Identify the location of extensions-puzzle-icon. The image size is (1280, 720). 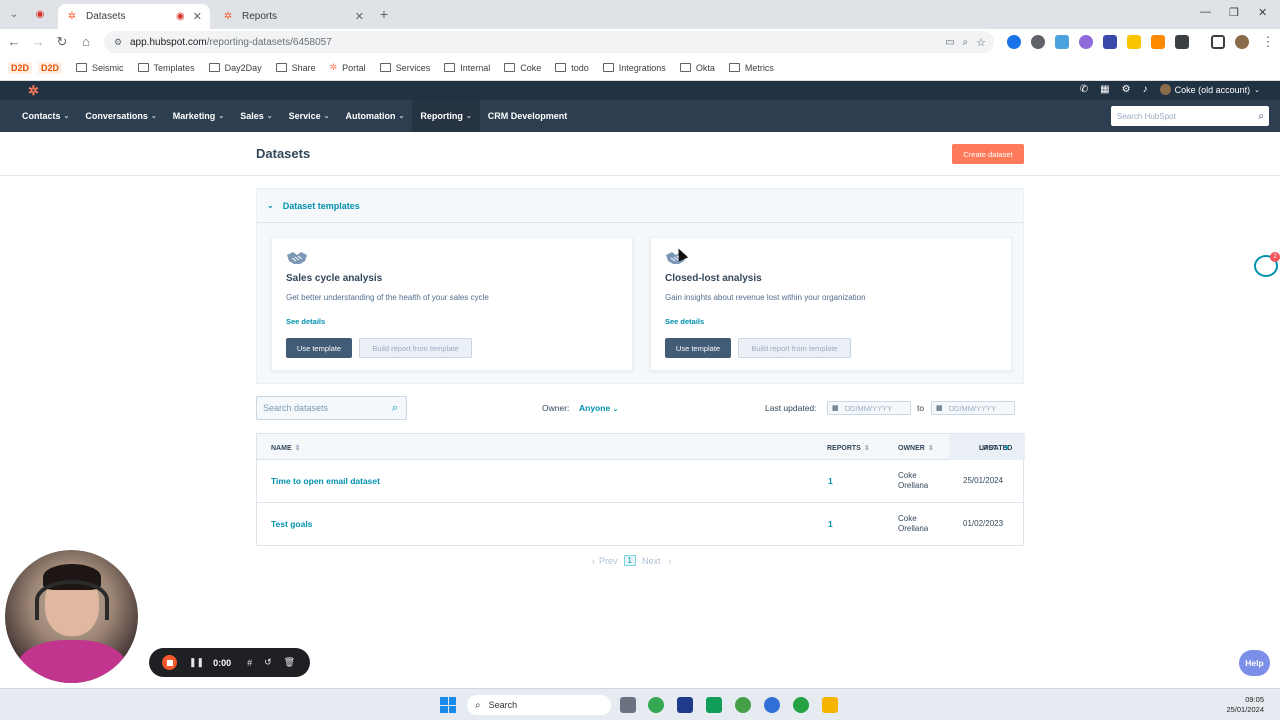
(1182, 42).